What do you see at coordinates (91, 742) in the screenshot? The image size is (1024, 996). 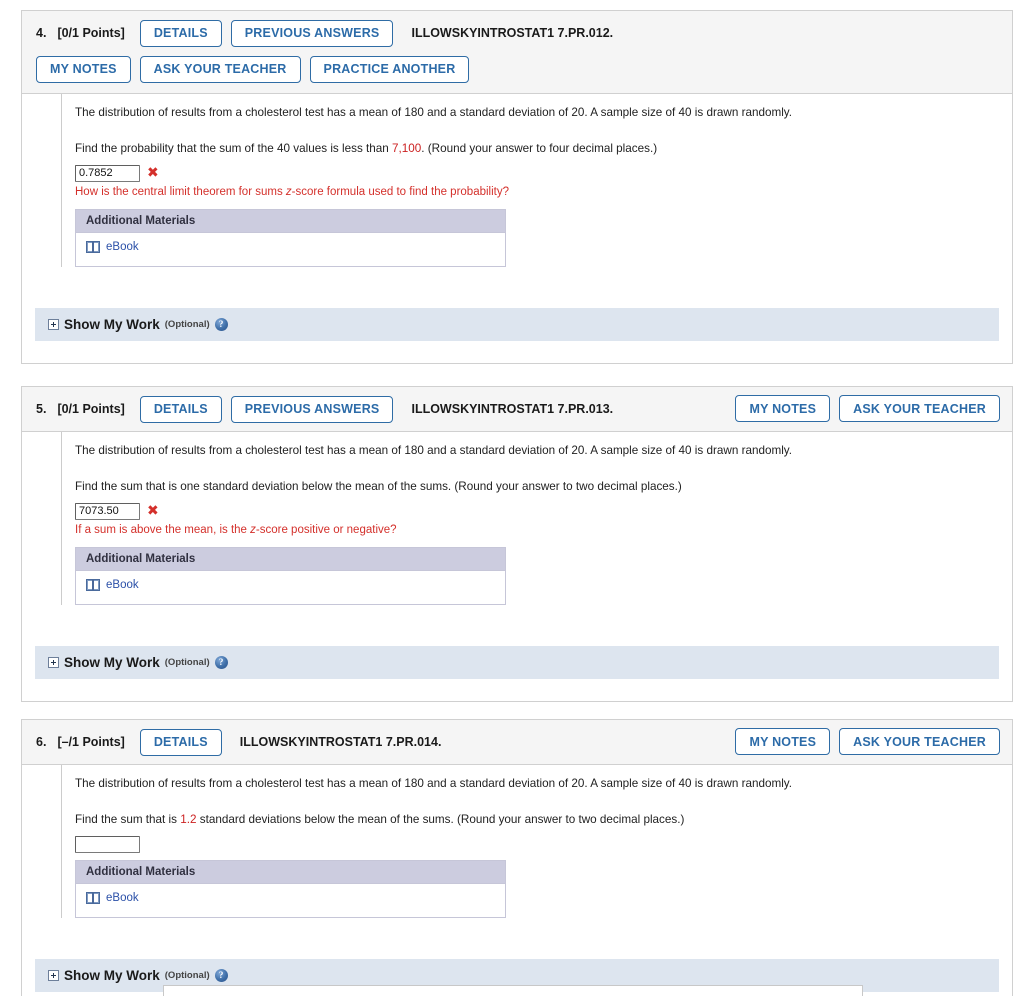 I see `problem-points: [–/1 Points]` at bounding box center [91, 742].